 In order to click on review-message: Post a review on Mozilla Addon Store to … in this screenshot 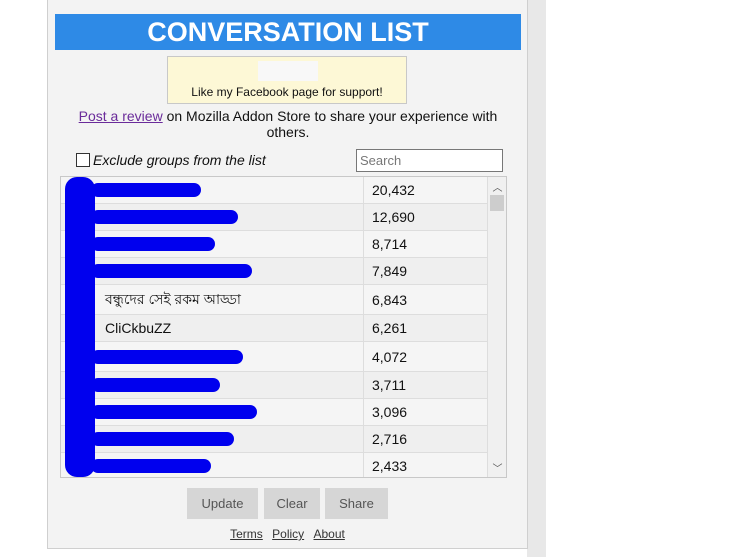, I will do `click(288, 124)`.